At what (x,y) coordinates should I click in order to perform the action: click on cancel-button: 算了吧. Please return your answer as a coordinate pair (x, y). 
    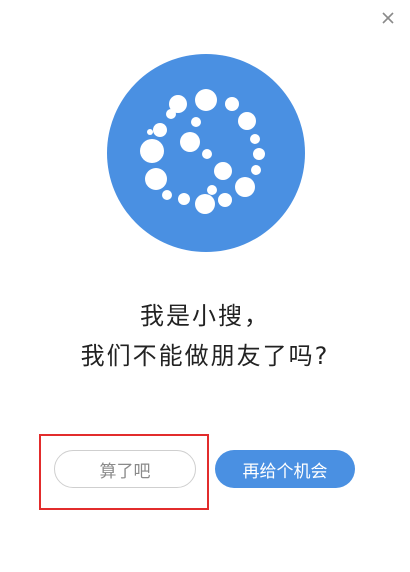
    Looking at the image, I should click on (125, 469).